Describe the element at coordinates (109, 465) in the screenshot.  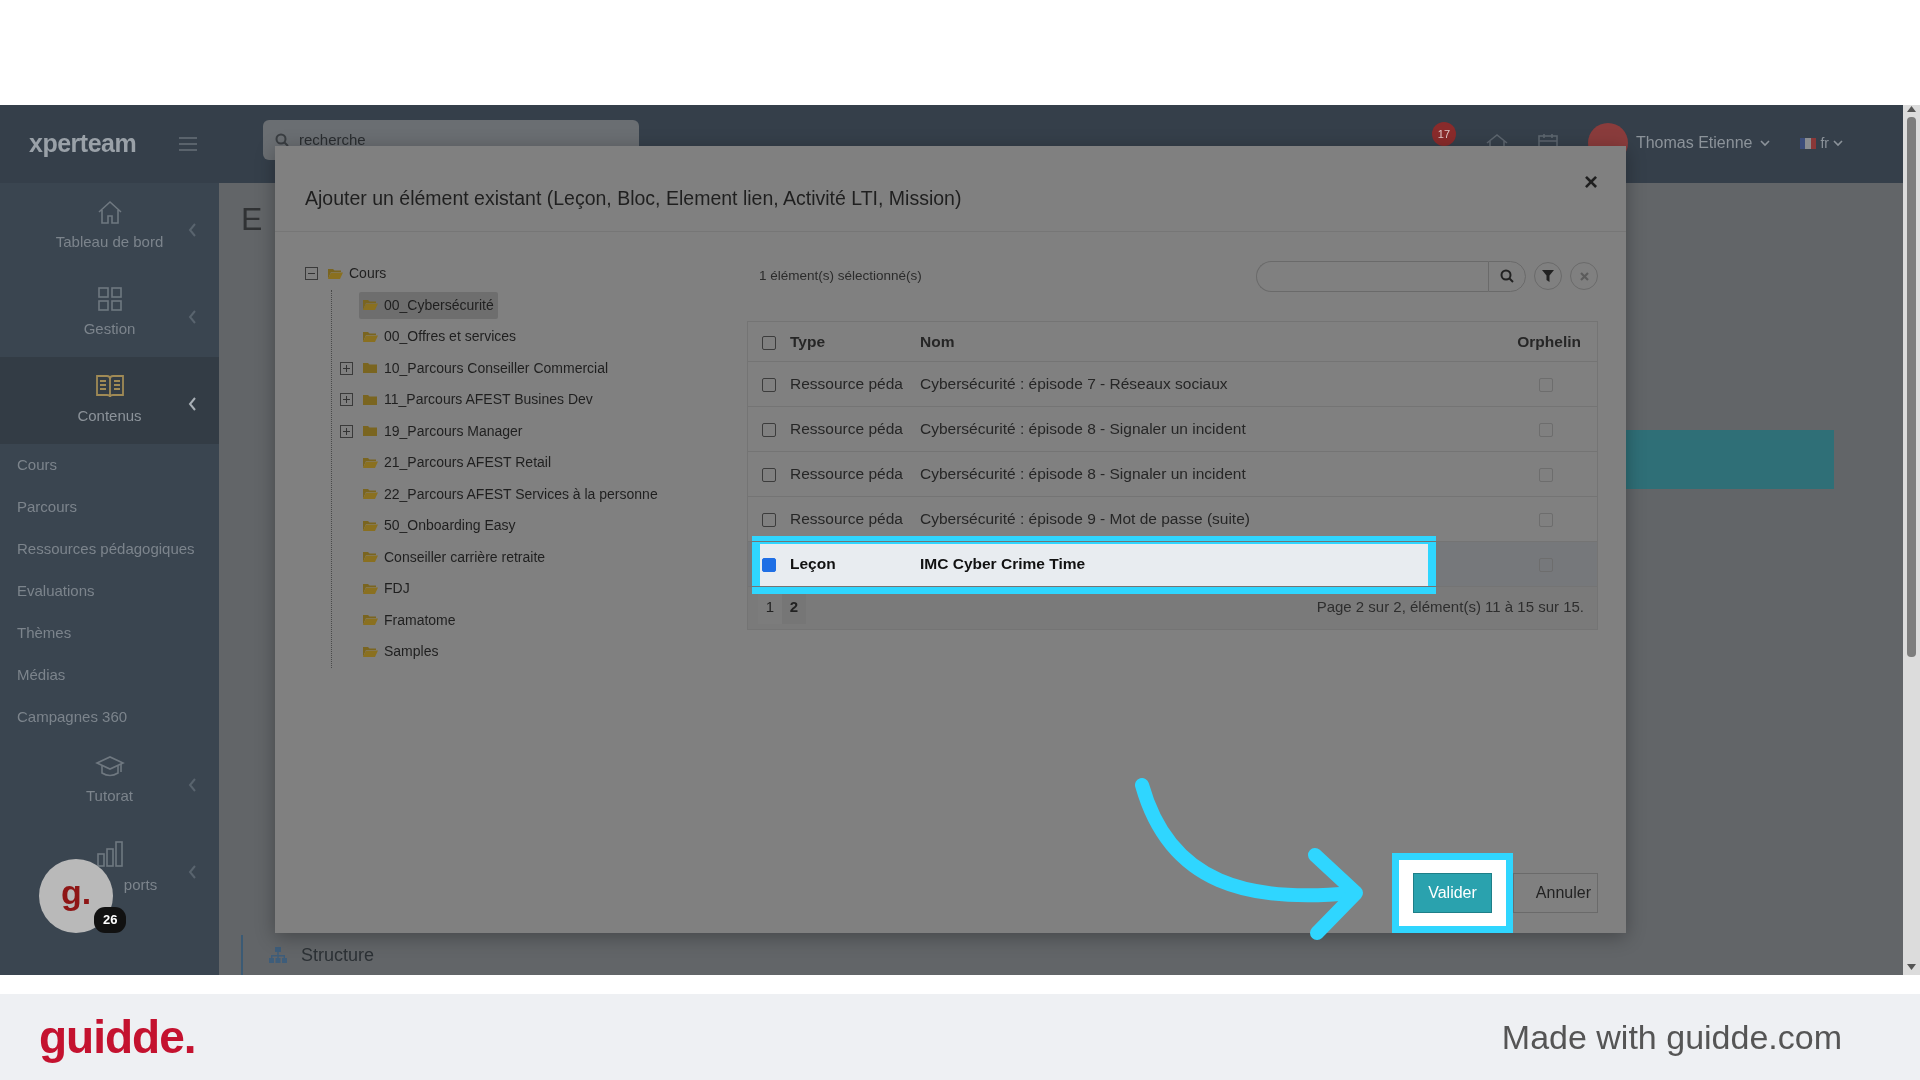
I see `sidebar-link: Cours` at that location.